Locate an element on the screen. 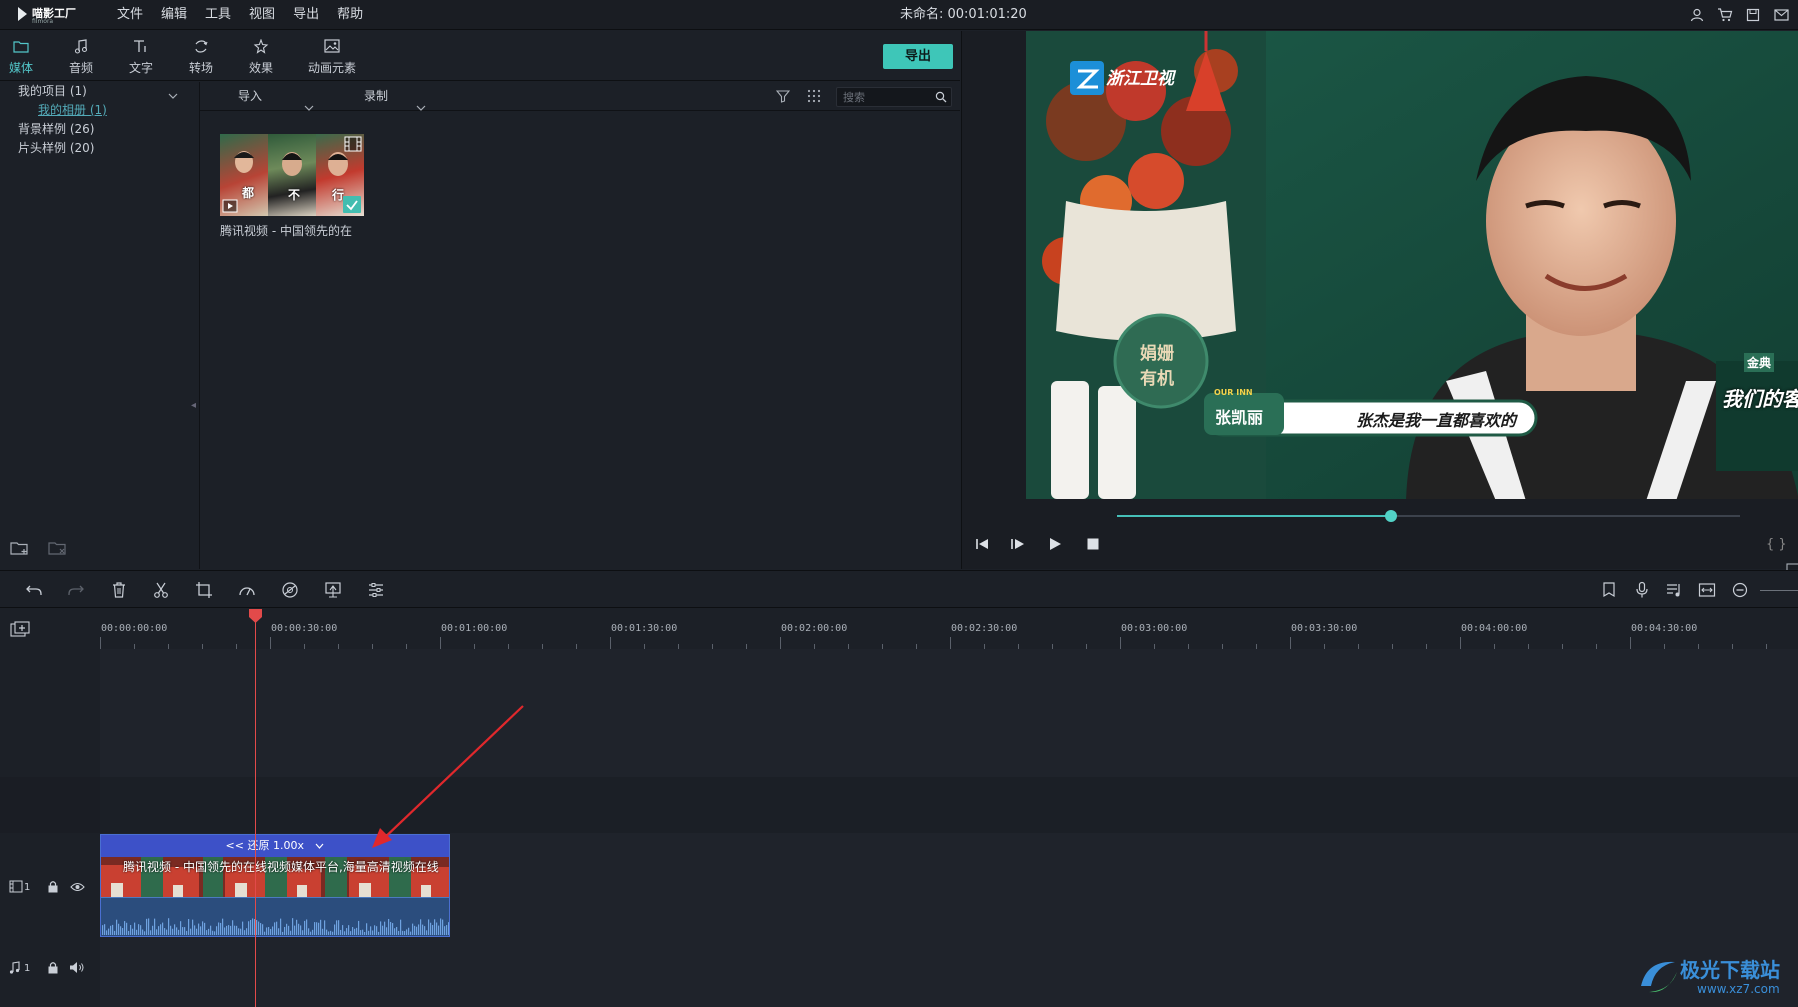 This screenshot has width=1798, height=1007. watermark: 极光下载站 www.xz7.com is located at coordinates (1715, 977).